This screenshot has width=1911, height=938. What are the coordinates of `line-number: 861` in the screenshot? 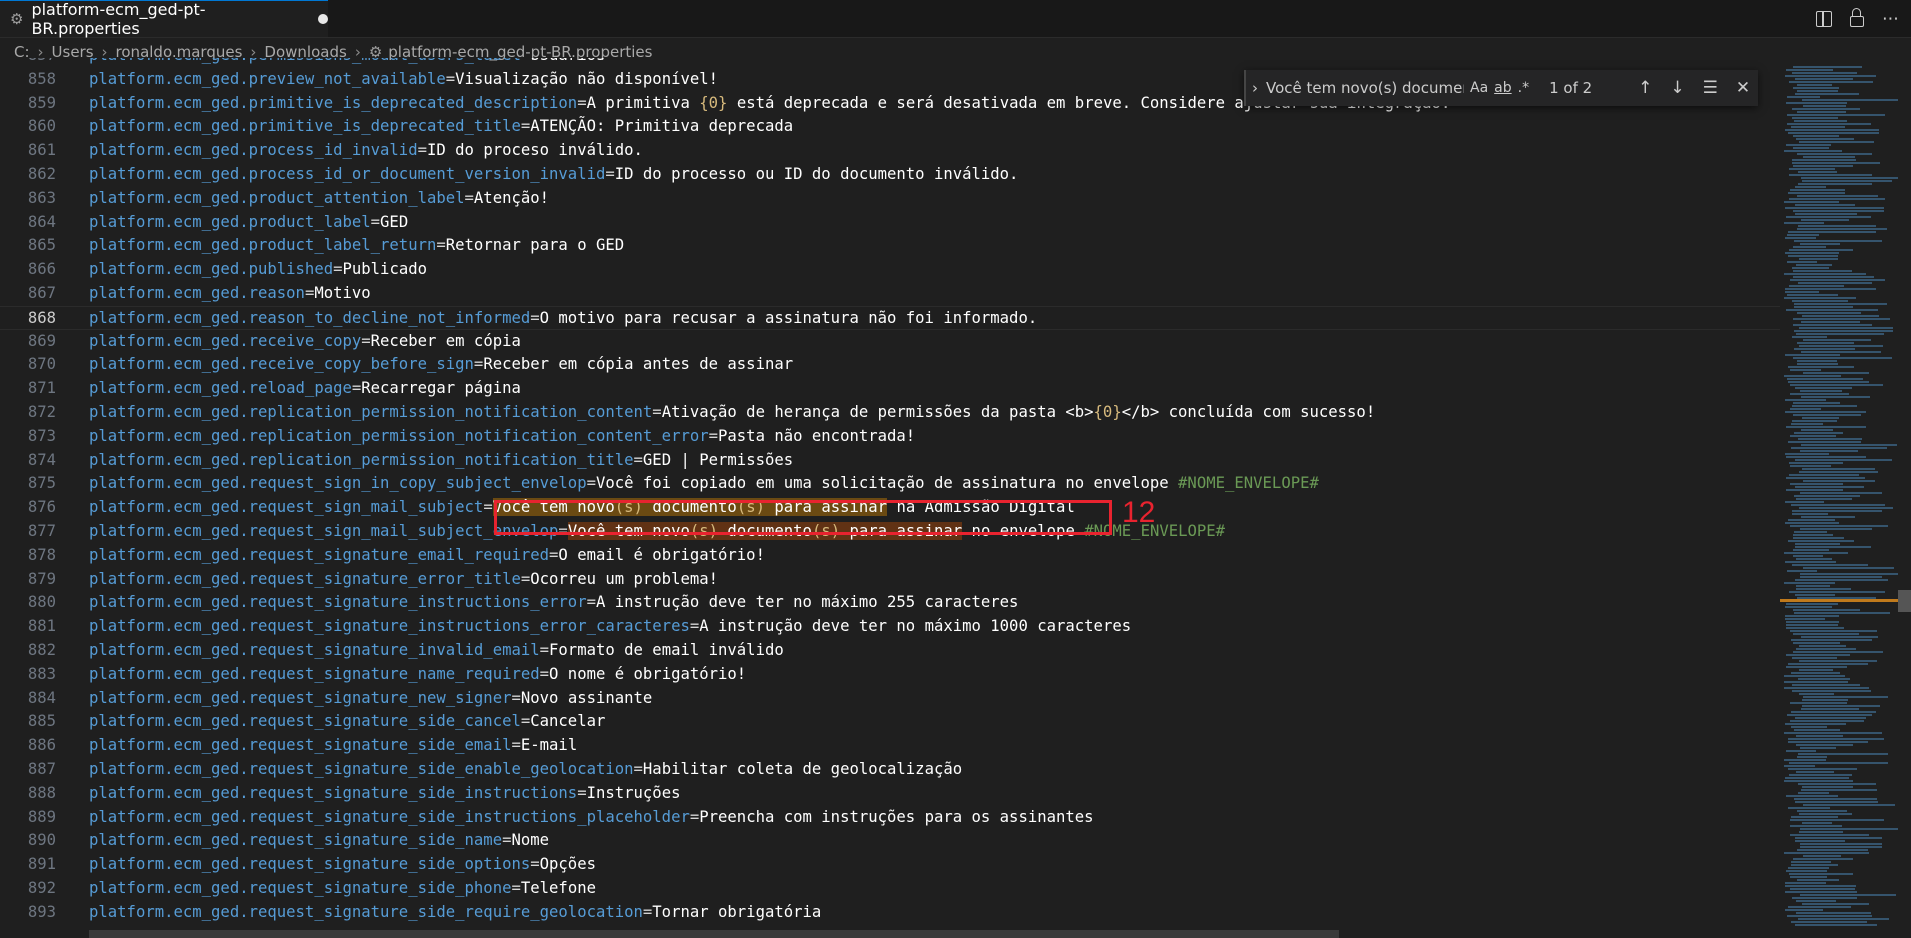 It's located at (41, 150).